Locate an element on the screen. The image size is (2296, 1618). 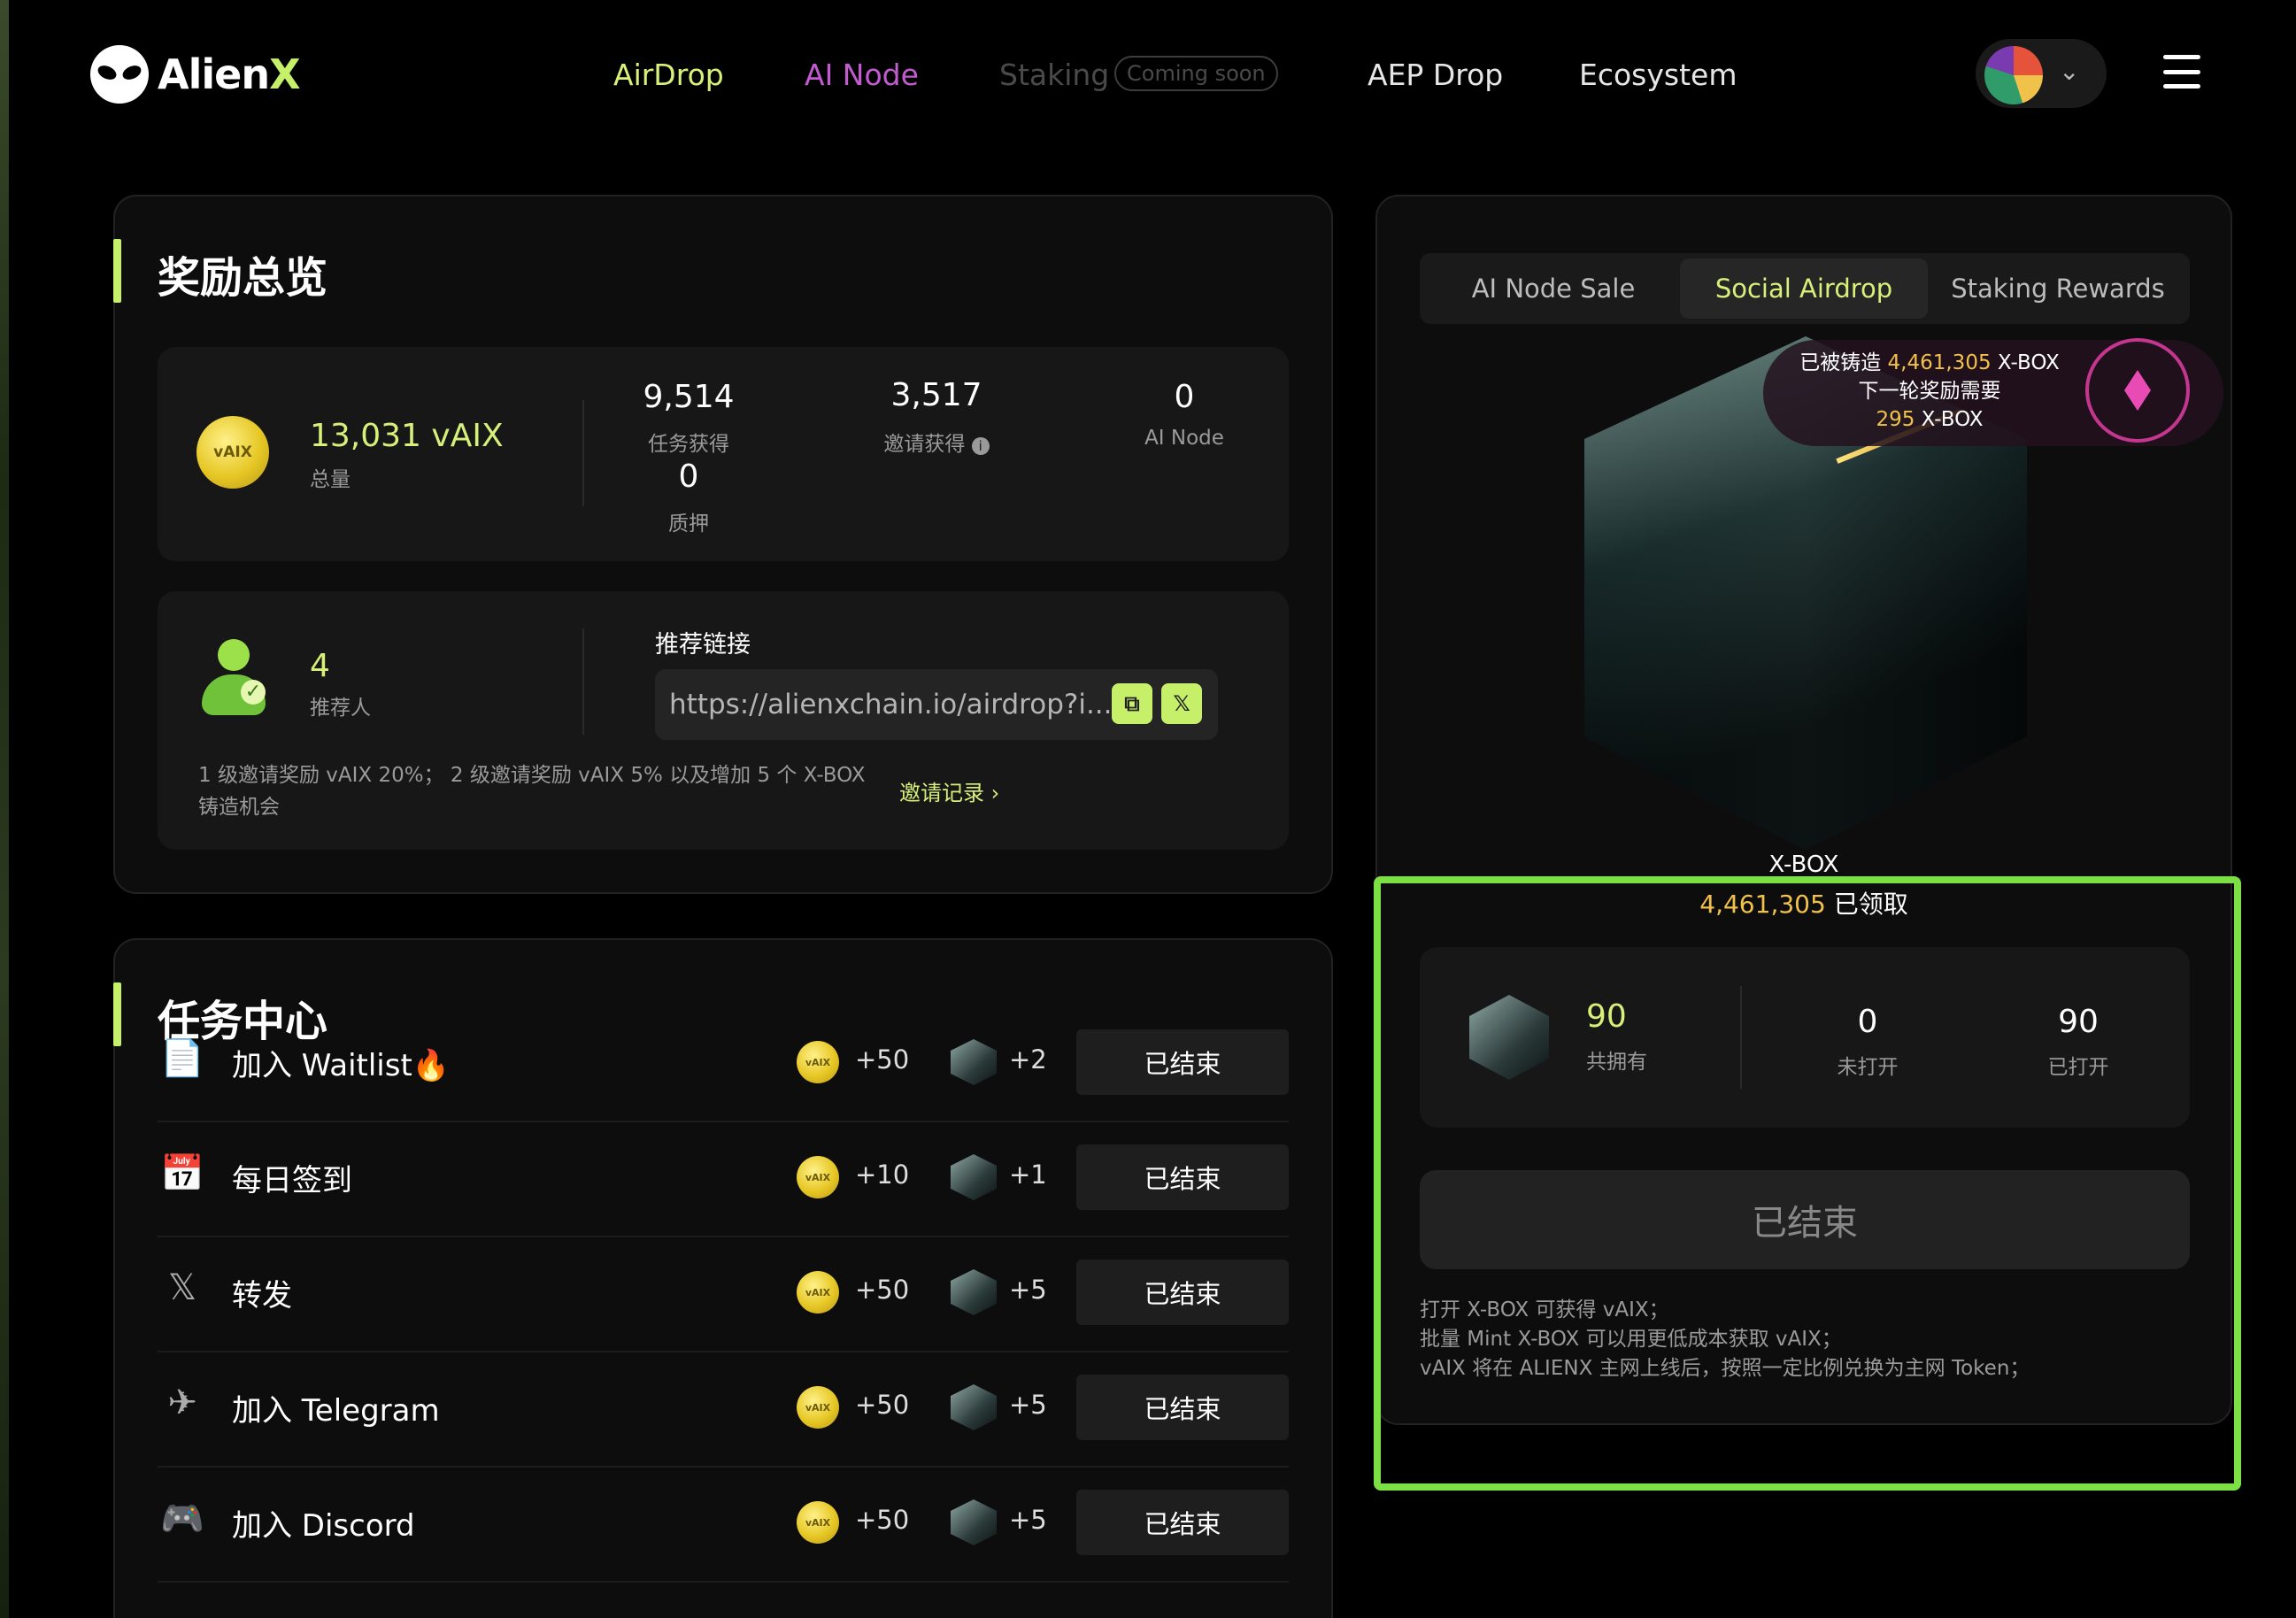
task-name: 转发 is located at coordinates (262, 1296).